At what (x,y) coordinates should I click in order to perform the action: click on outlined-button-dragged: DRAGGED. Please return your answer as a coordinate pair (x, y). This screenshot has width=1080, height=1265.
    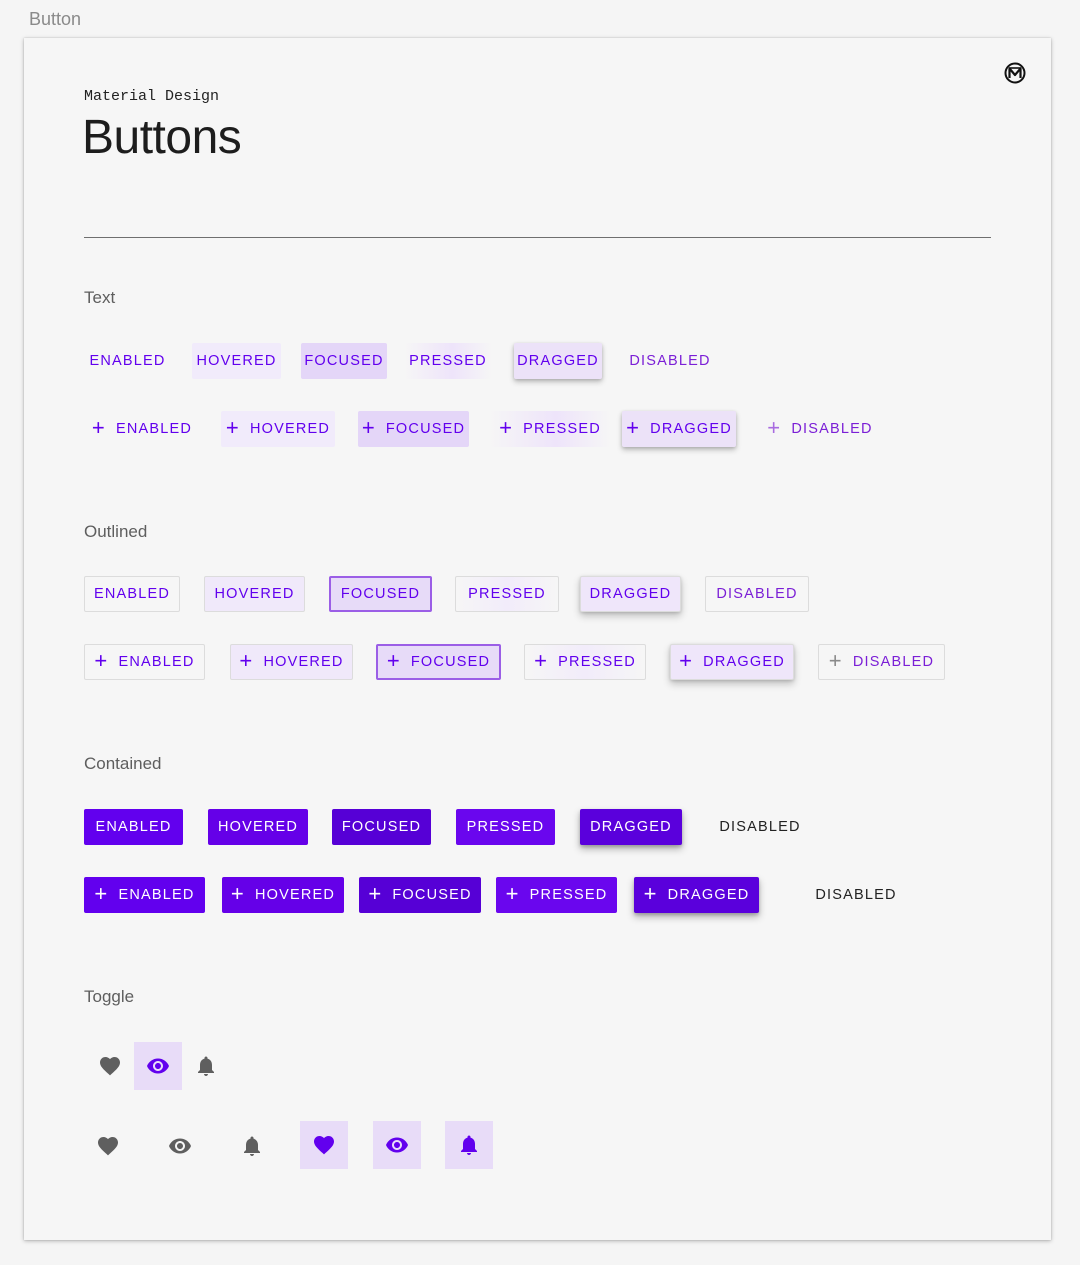
    Looking at the image, I should click on (630, 594).